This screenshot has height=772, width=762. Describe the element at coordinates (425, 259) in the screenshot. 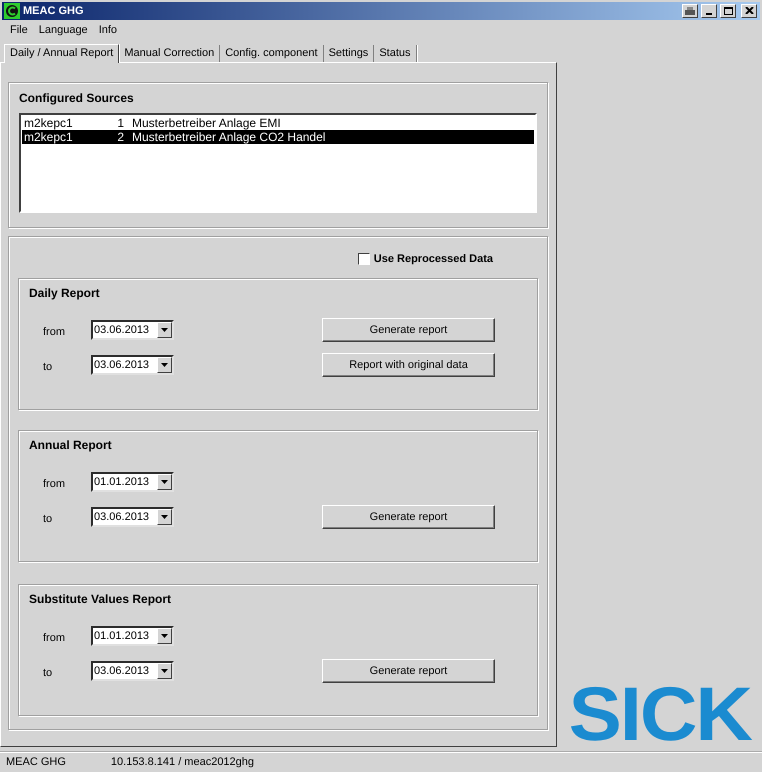

I see `reprocessed-checkbox: Use Reprocessed Data` at that location.